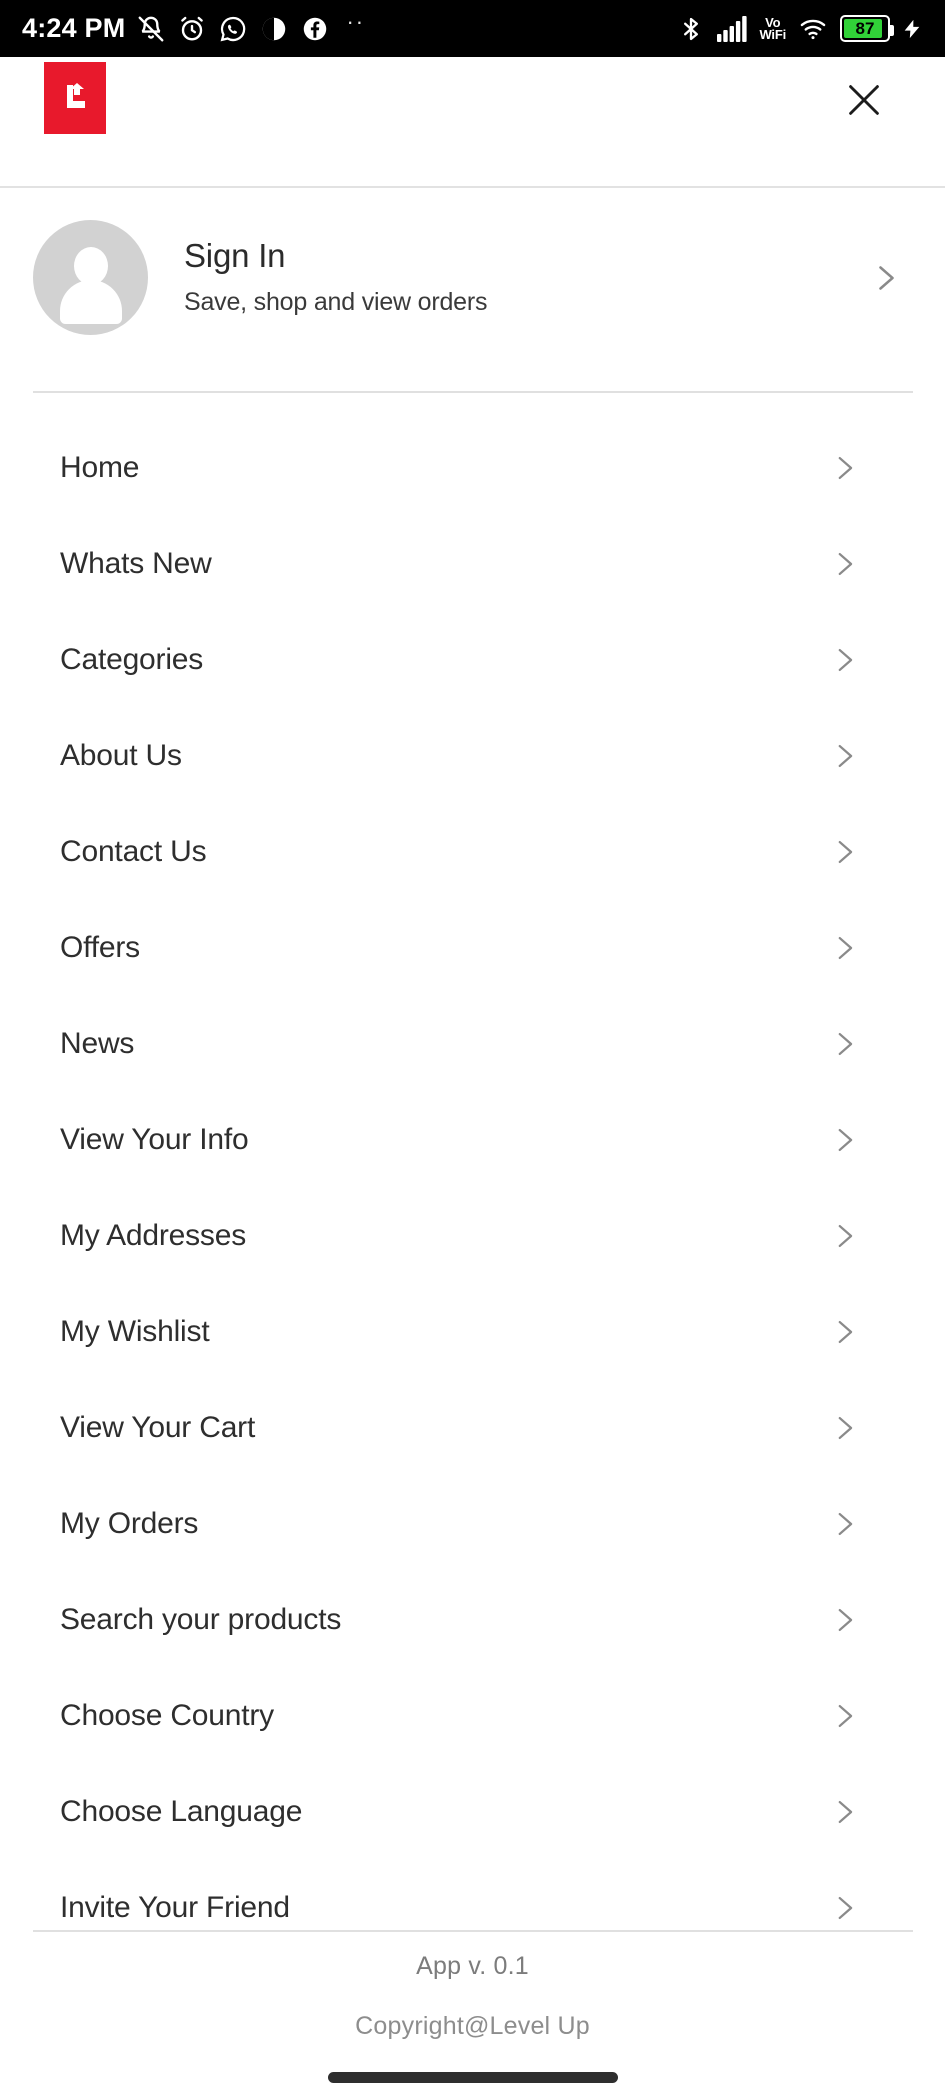 The height and width of the screenshot is (2100, 945). What do you see at coordinates (472, 187) in the screenshot?
I see `header-divider` at bounding box center [472, 187].